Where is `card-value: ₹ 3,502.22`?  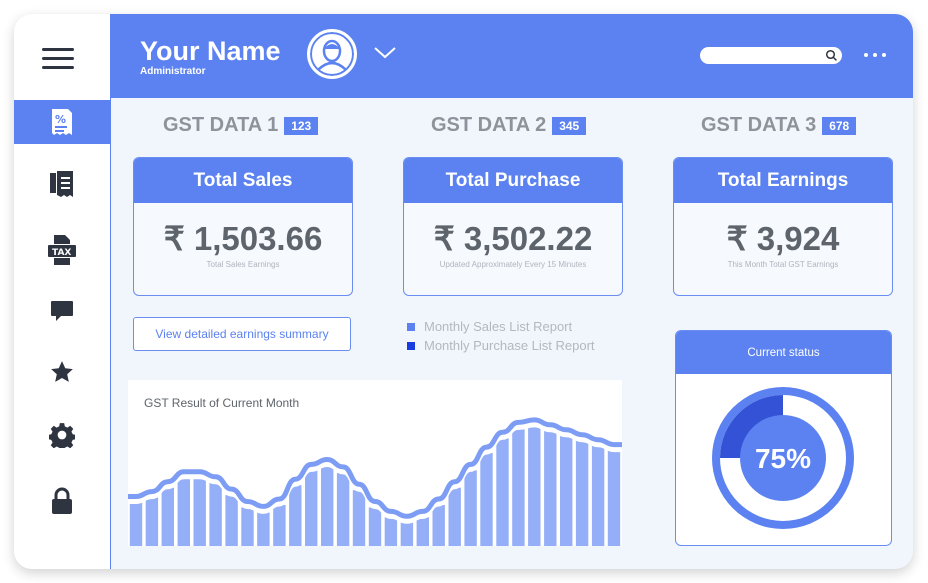 card-value: ₹ 3,502.22 is located at coordinates (513, 238).